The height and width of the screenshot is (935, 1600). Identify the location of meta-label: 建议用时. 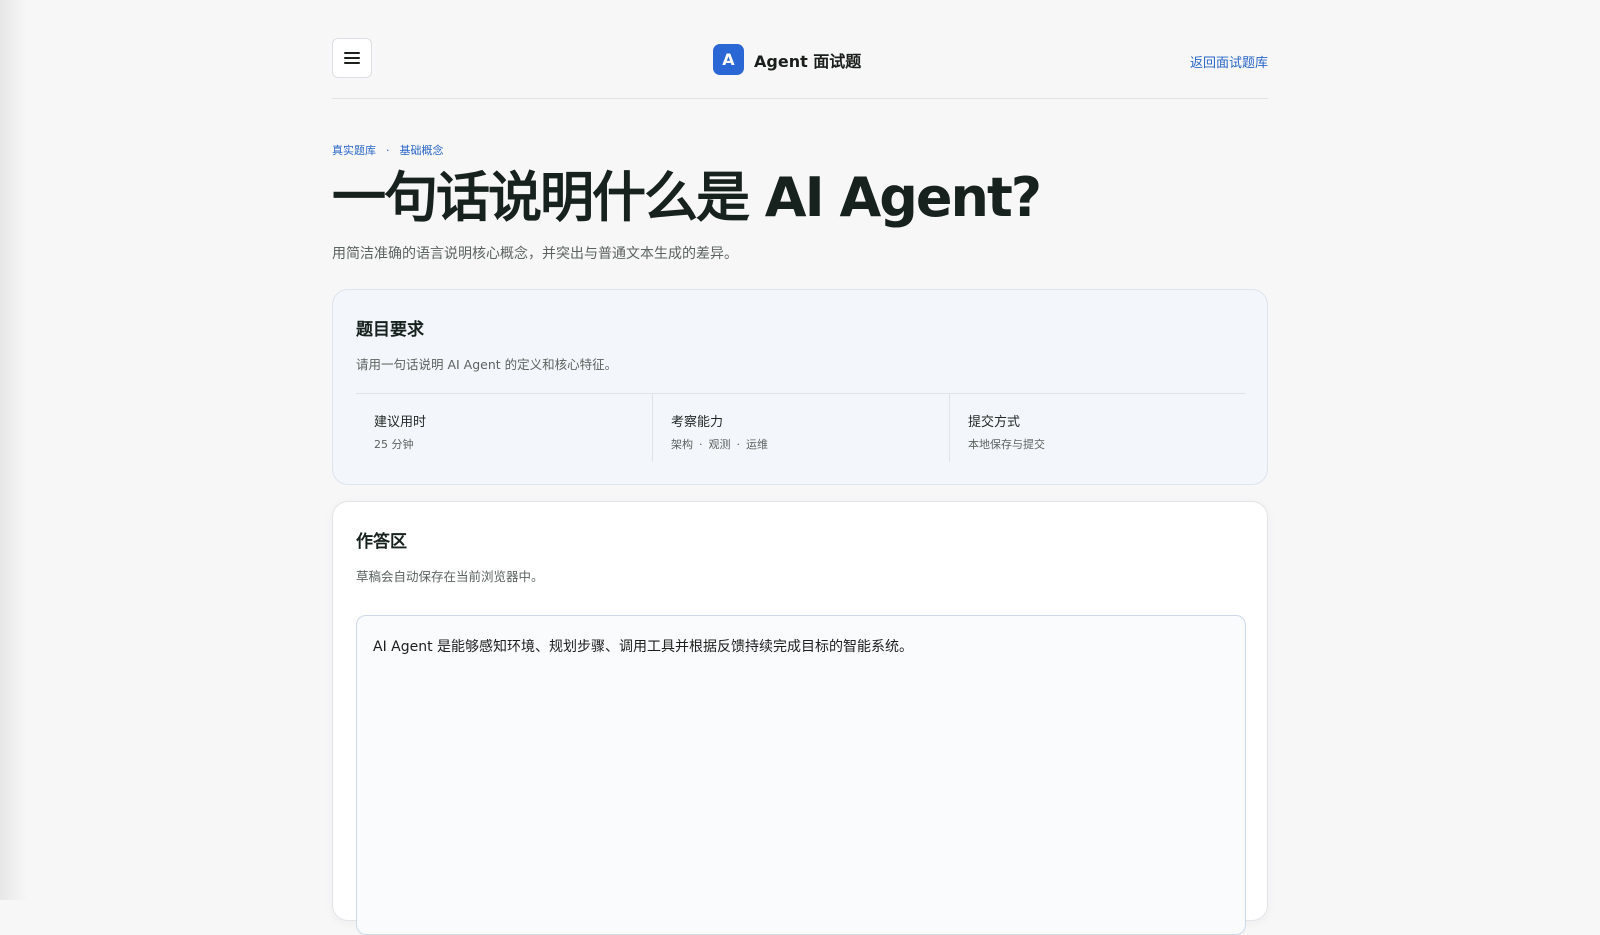
(400, 422).